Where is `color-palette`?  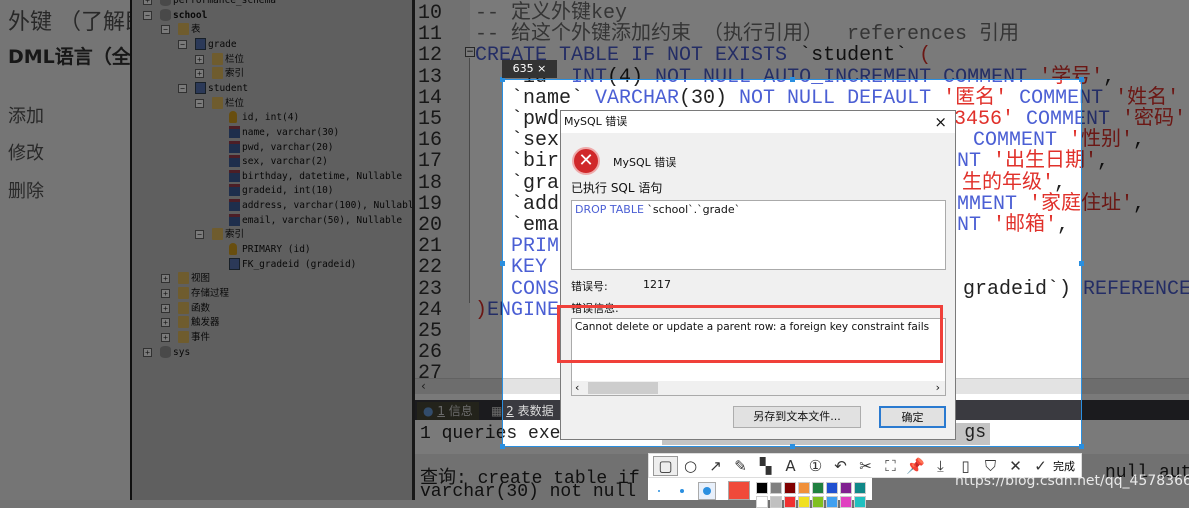
color-palette is located at coordinates (760, 493).